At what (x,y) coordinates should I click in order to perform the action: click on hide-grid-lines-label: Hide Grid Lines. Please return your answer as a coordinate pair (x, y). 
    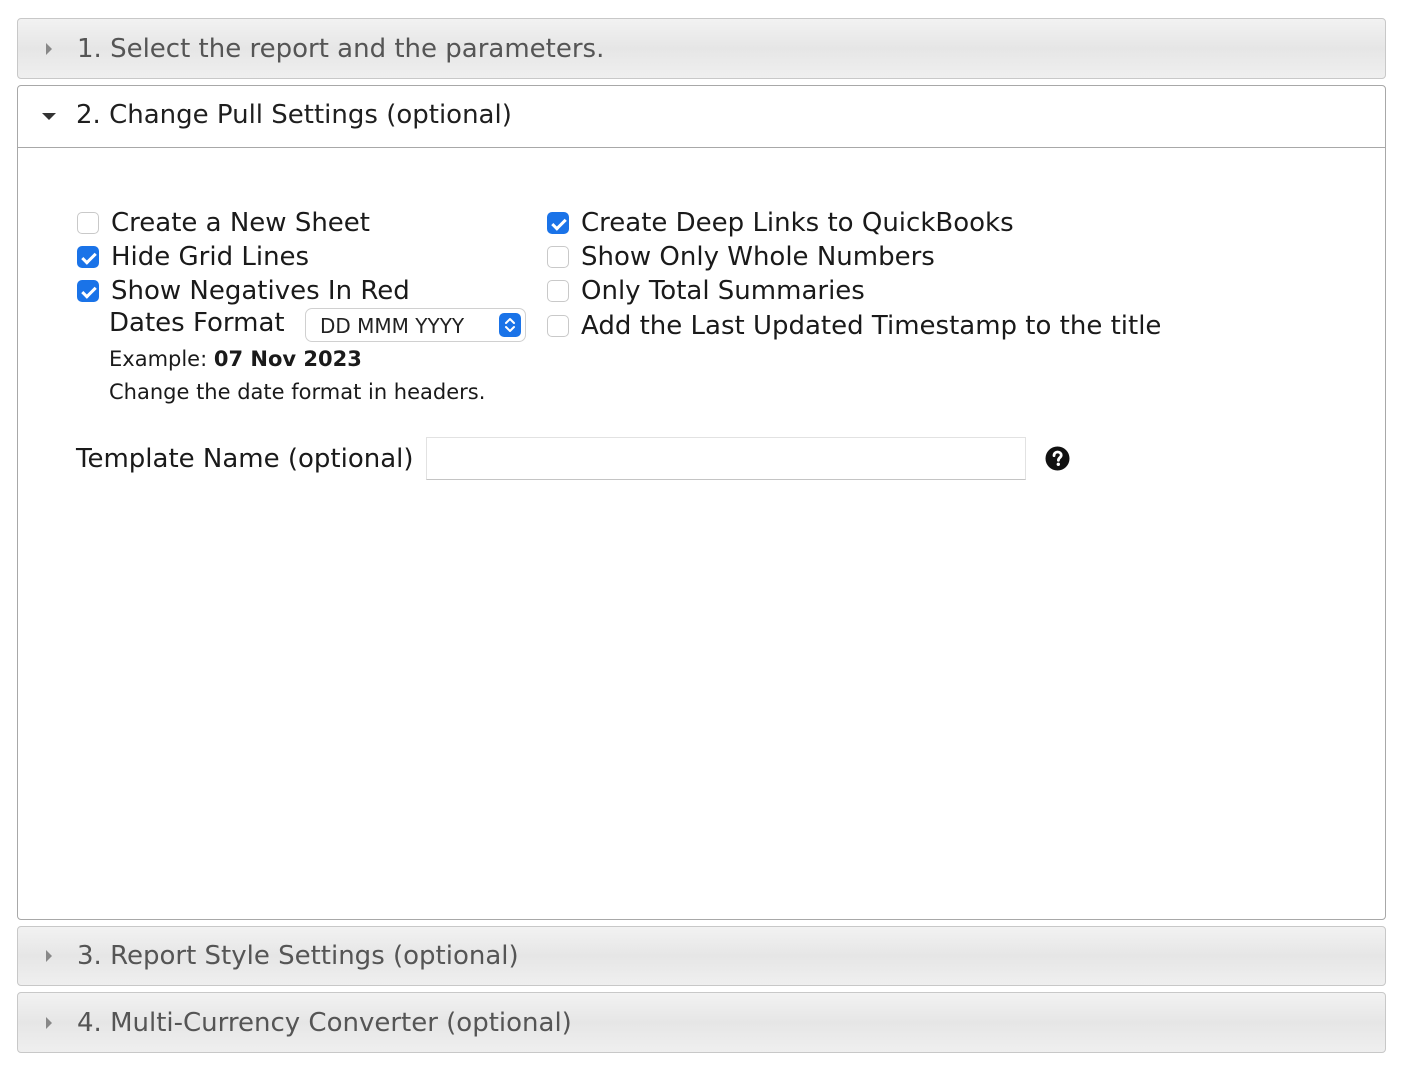
    Looking at the image, I should click on (210, 257).